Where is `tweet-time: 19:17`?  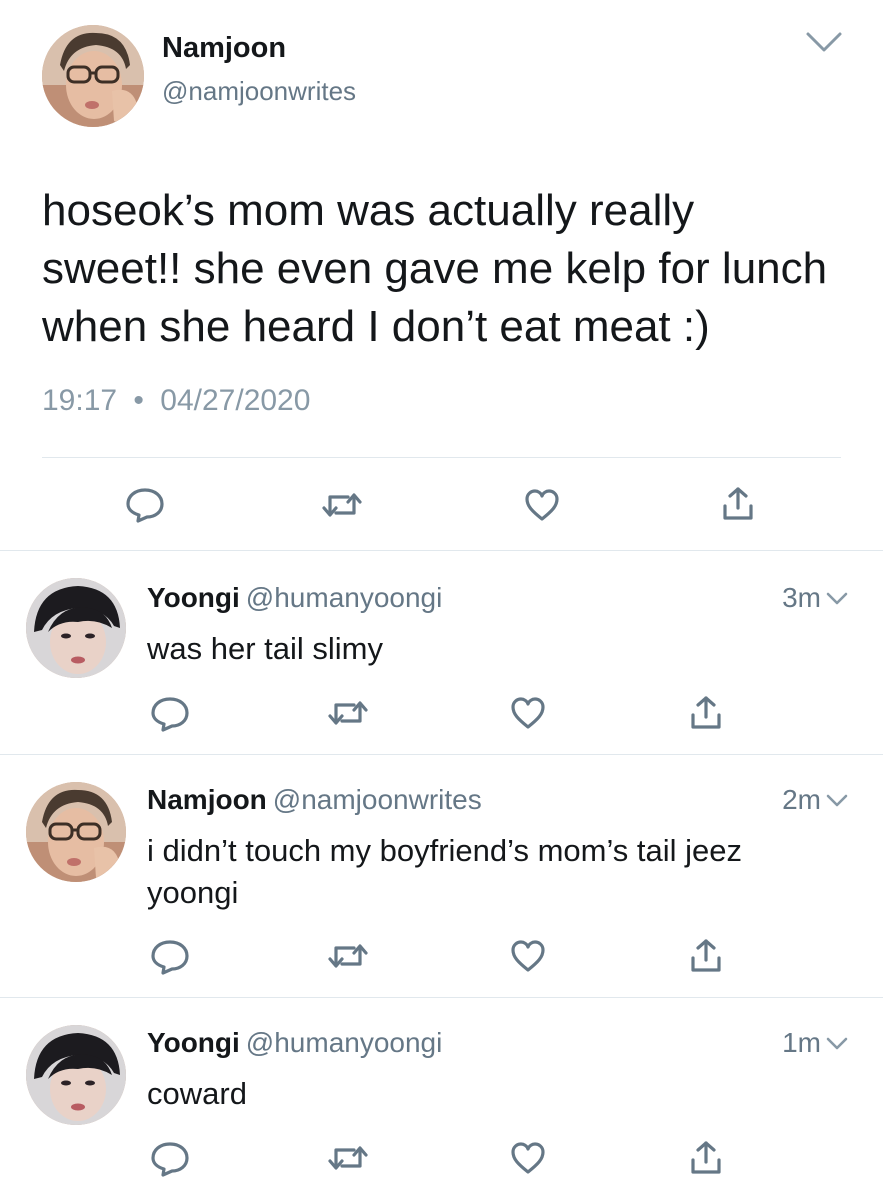
tweet-time: 19:17 is located at coordinates (80, 400).